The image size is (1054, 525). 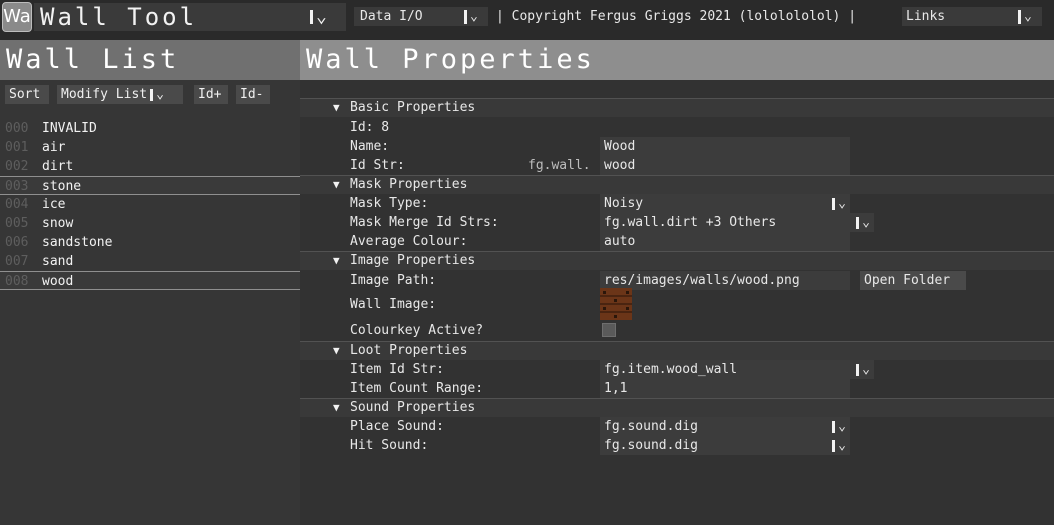 I want to click on wall-id: 003, so click(x=17, y=186).